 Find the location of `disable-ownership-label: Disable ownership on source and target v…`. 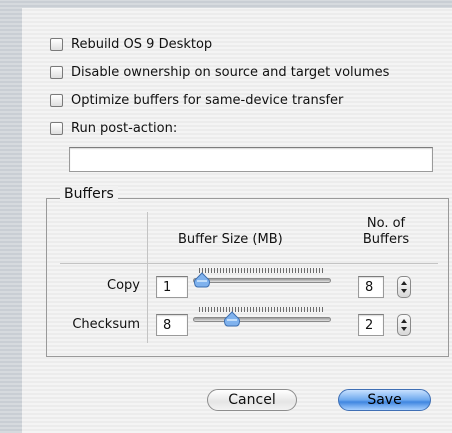

disable-ownership-label: Disable ownership on source and target v… is located at coordinates (230, 72).